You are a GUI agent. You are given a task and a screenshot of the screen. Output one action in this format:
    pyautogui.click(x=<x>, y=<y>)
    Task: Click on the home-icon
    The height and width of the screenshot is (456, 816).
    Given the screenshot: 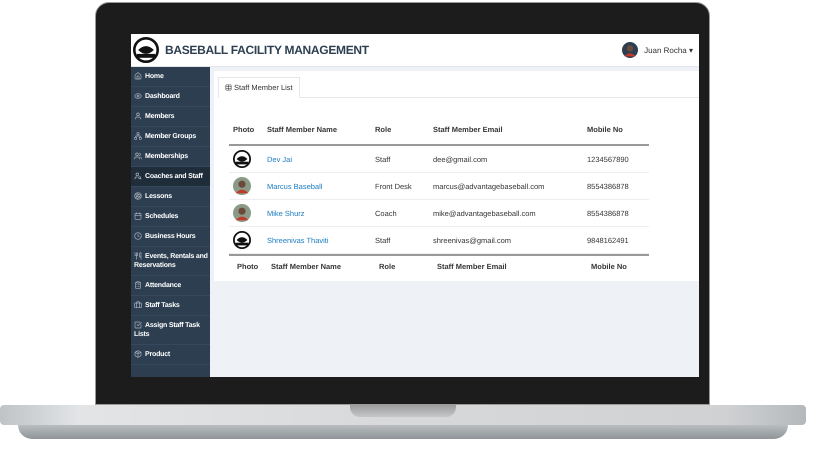 What is the action you would take?
    pyautogui.click(x=138, y=76)
    